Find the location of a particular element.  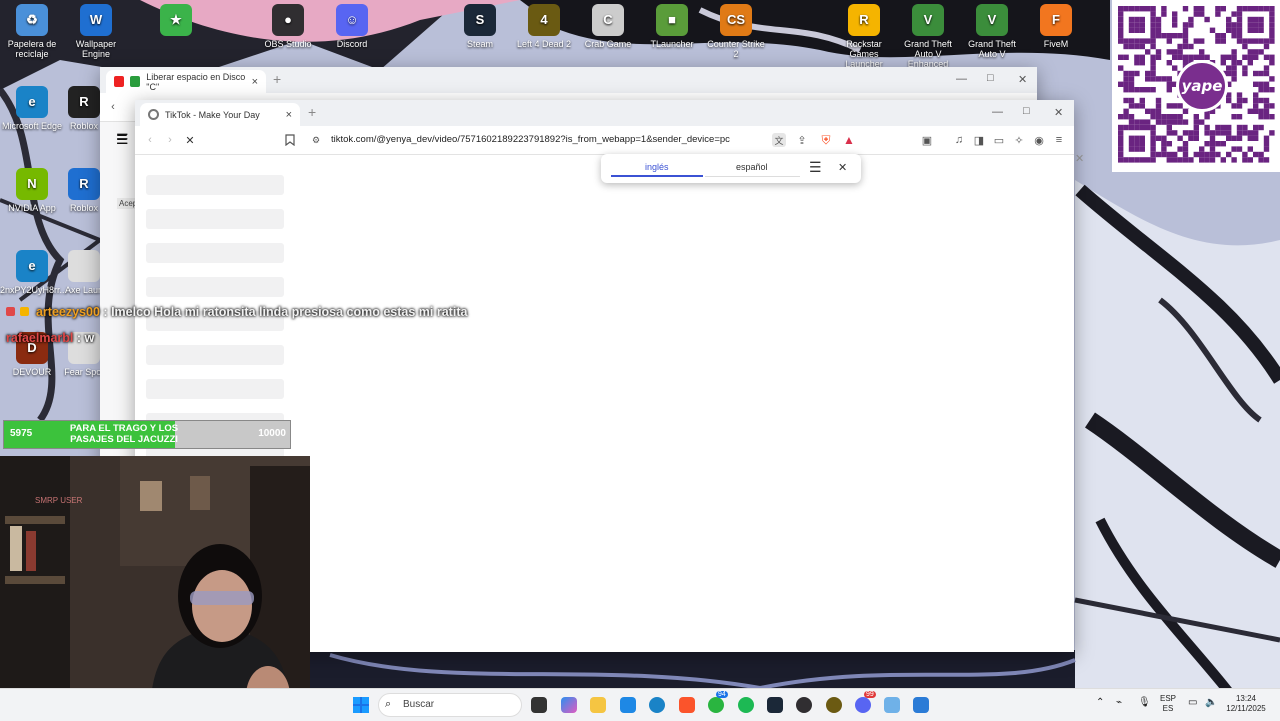

leo-ai-icon: ✧ is located at coordinates (1019, 140).